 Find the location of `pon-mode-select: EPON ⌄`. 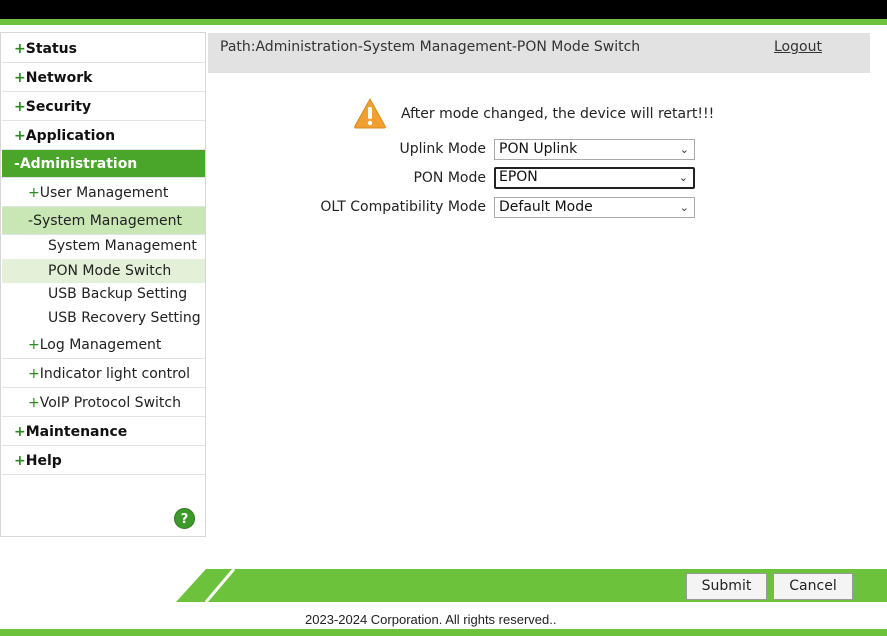

pon-mode-select: EPON ⌄ is located at coordinates (594, 178).